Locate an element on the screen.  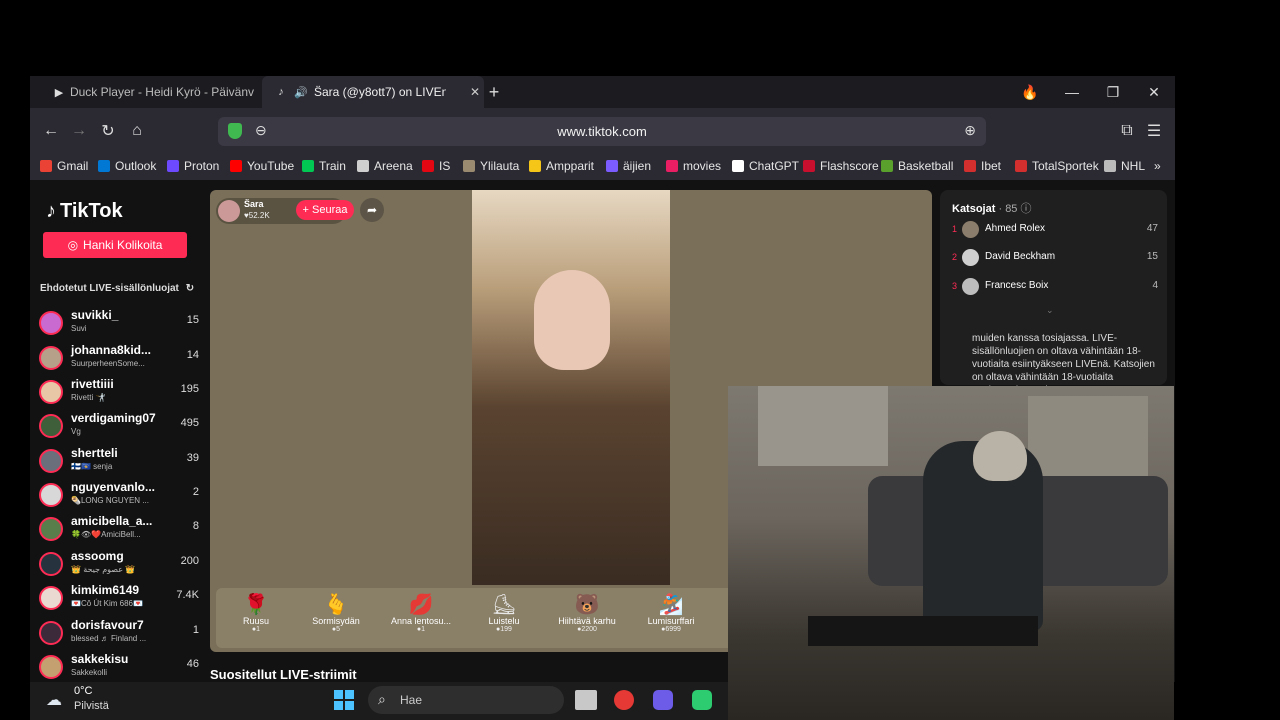
creator-subtitle: Sakkekolli is located at coordinates (89, 672).